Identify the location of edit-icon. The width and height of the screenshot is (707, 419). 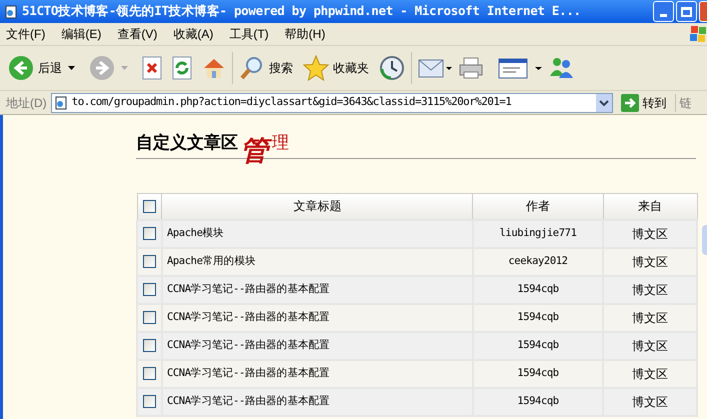
(520, 68).